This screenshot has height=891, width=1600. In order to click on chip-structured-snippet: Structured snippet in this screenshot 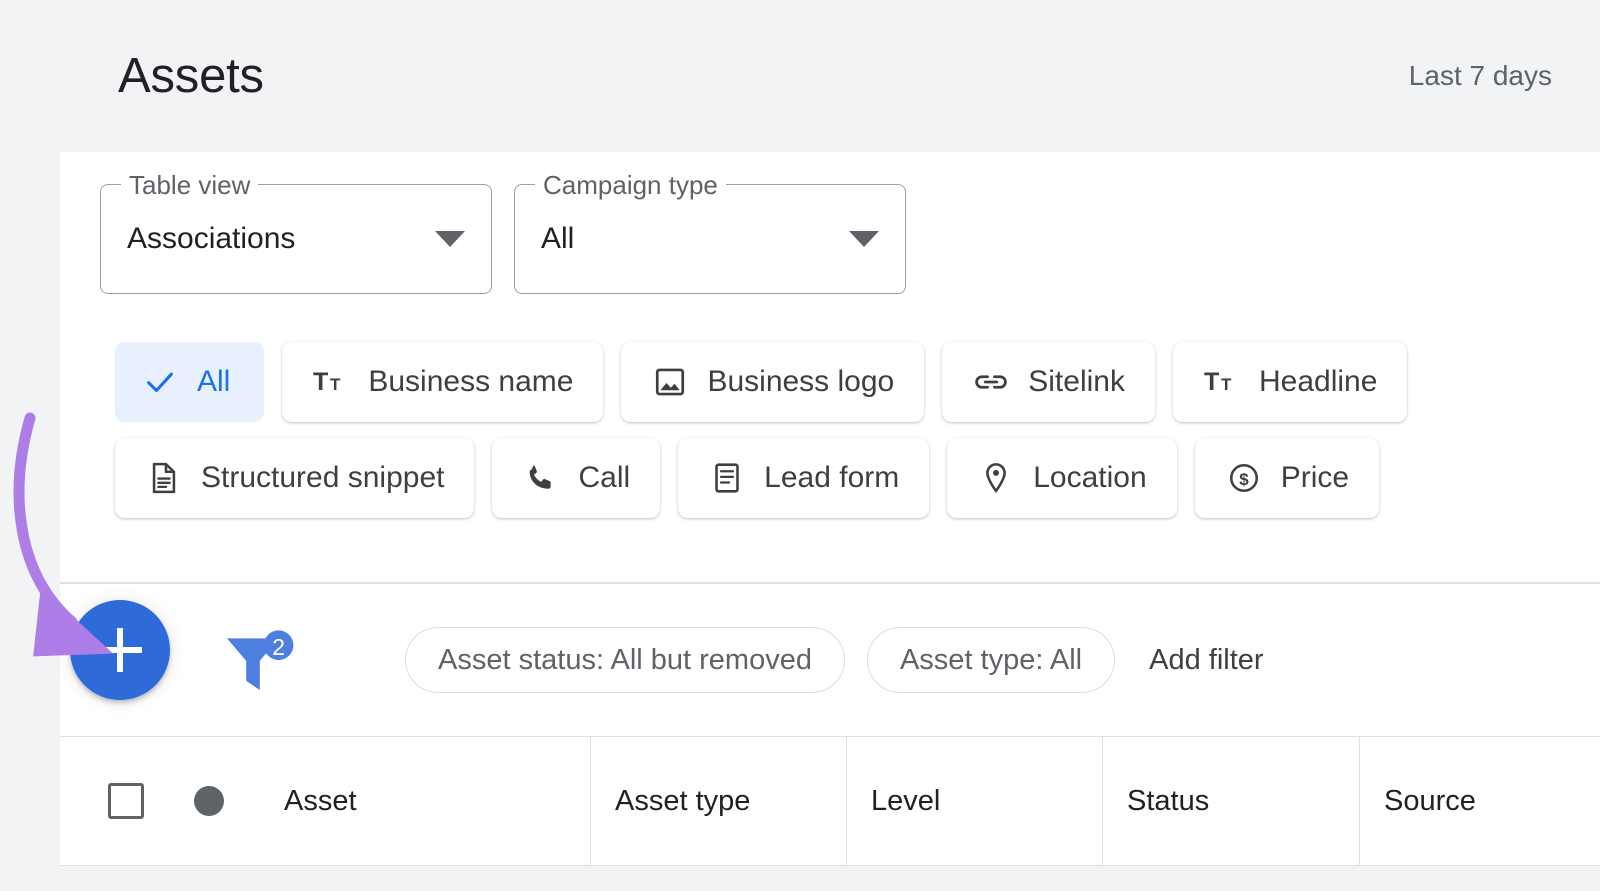, I will do `click(295, 478)`.